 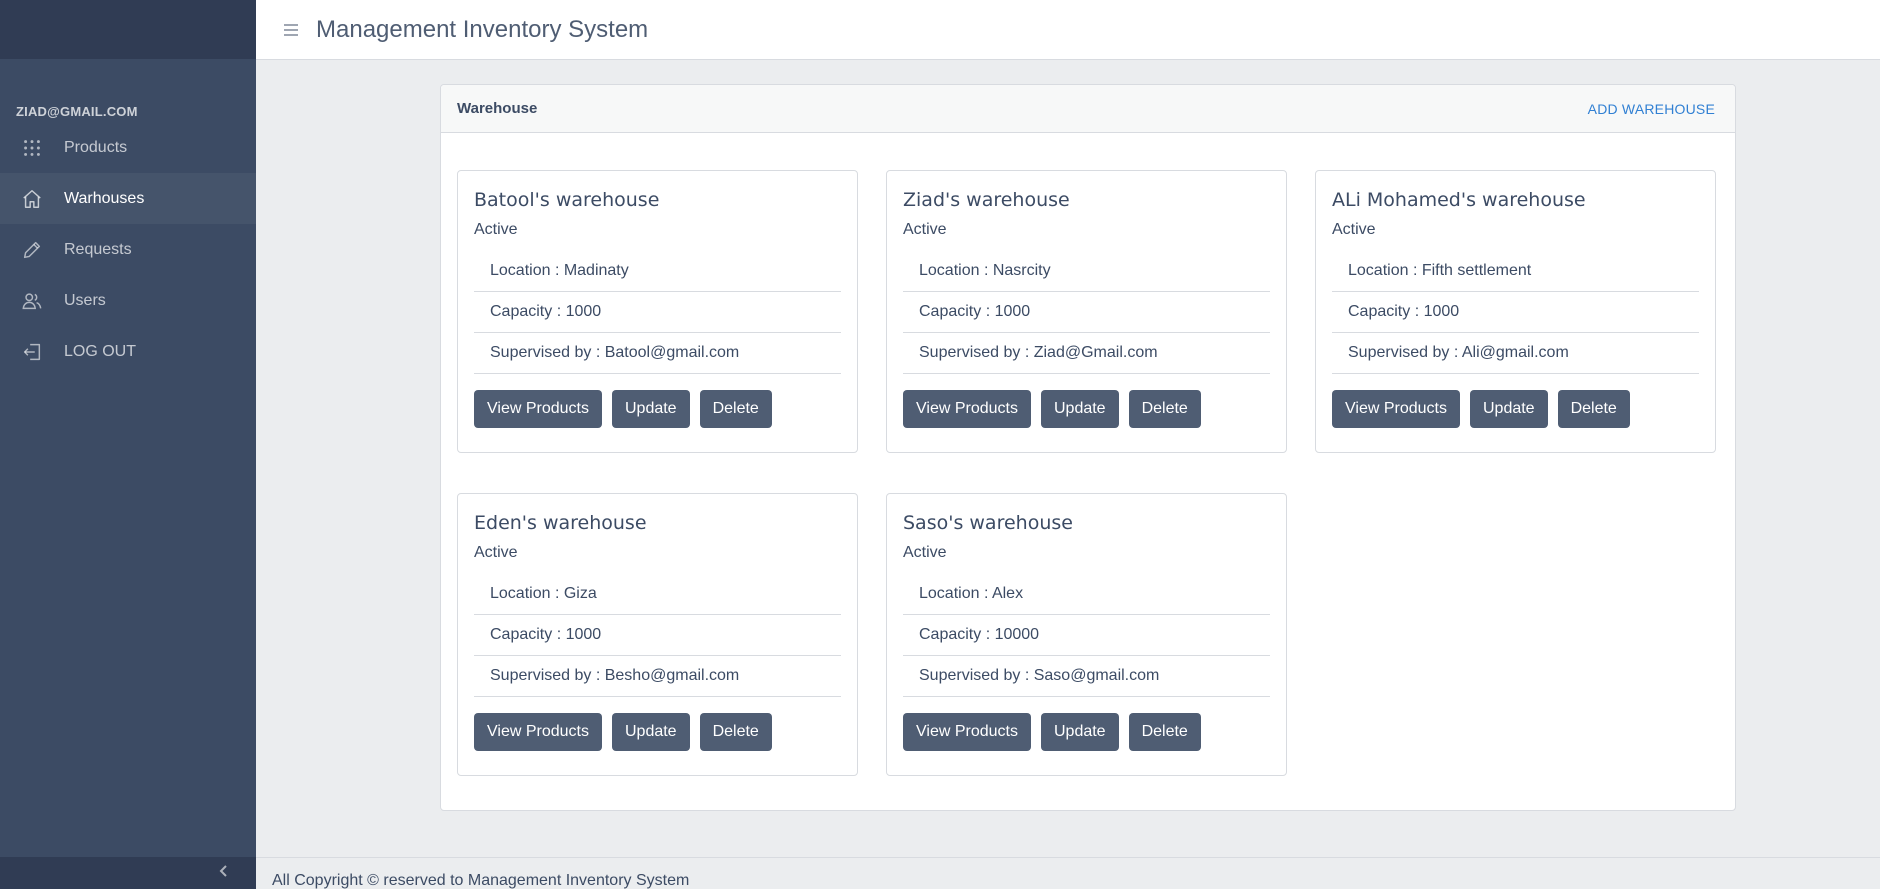 I want to click on panel-title: Warehouse, so click(x=497, y=108).